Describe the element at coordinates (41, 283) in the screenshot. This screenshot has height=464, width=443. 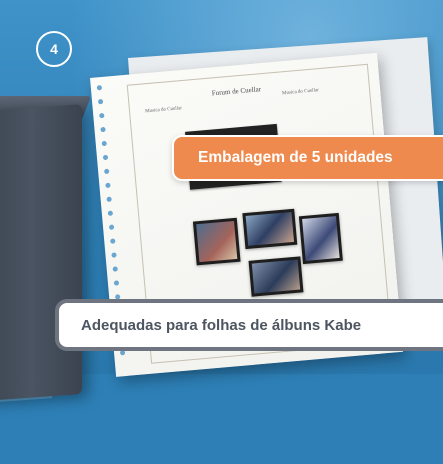
I see `binder-spine` at that location.